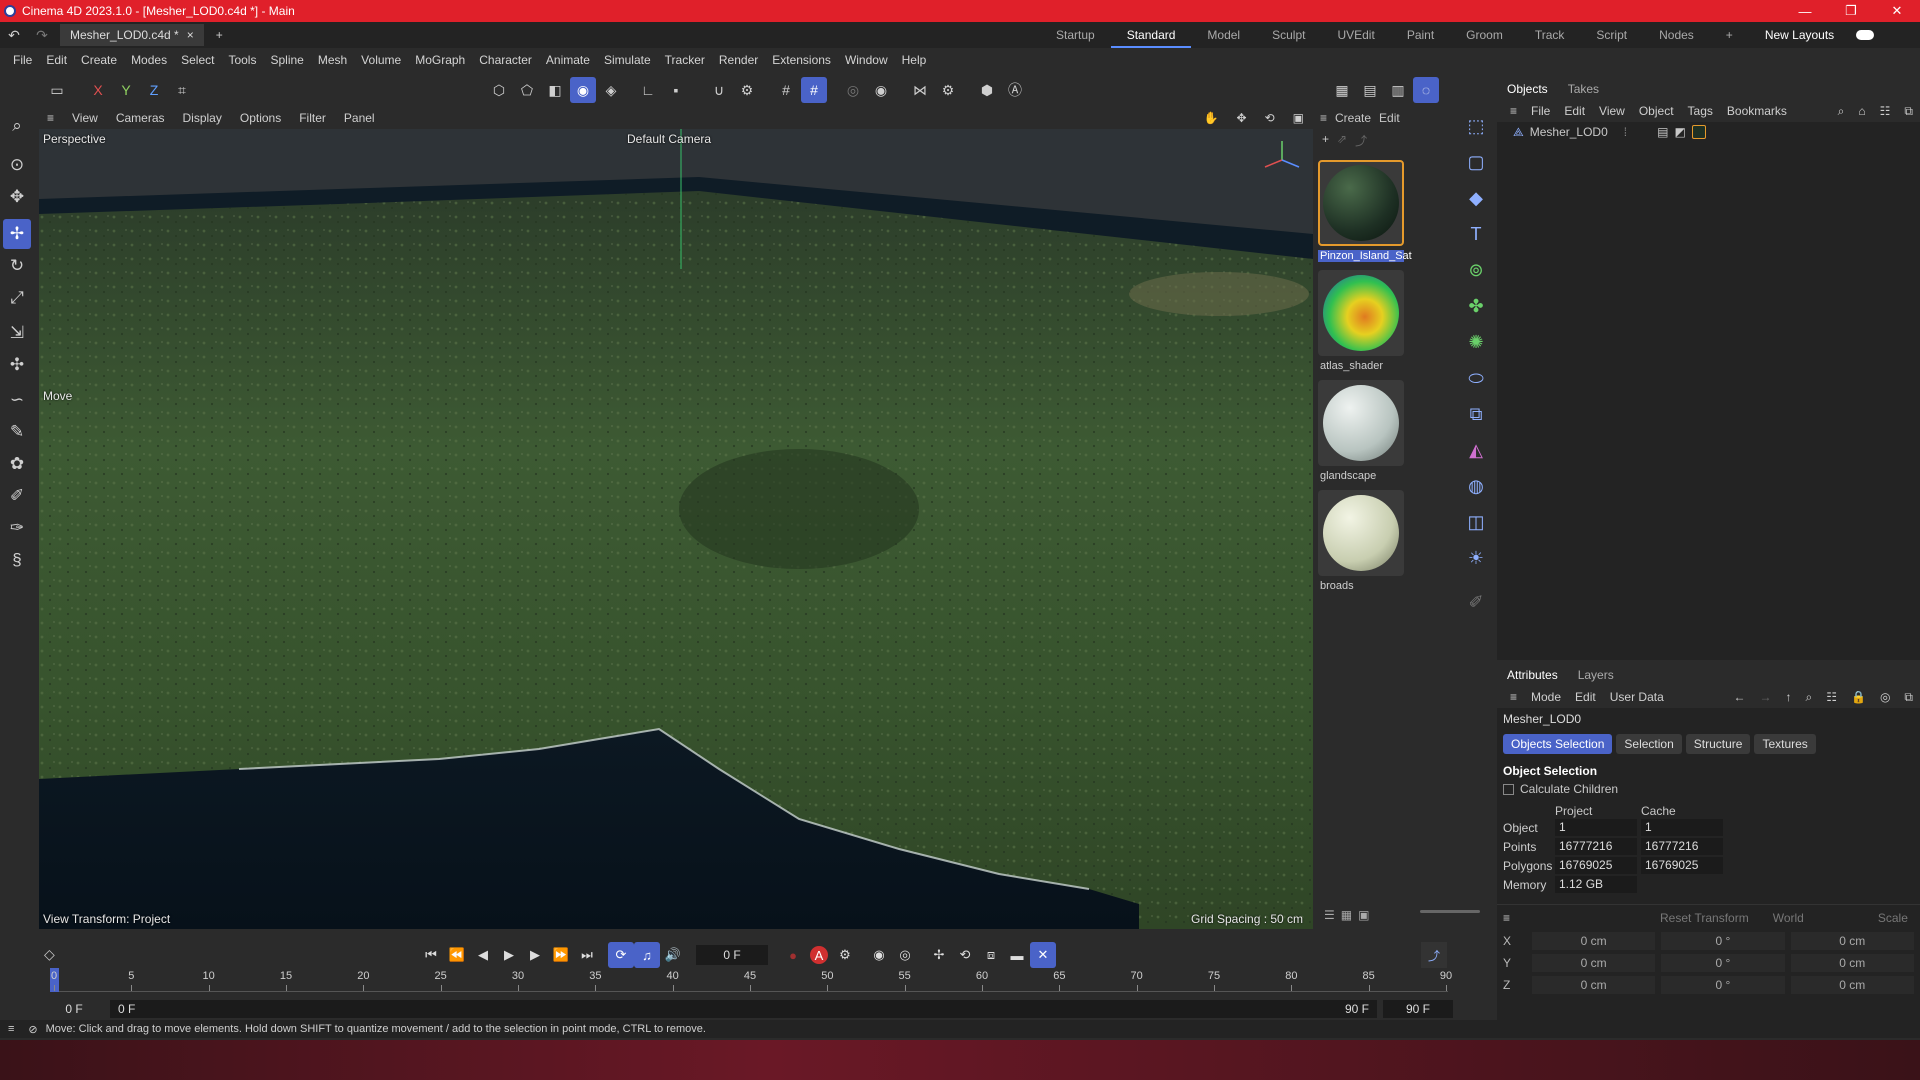 The width and height of the screenshot is (1920, 1080). What do you see at coordinates (1506, 918) in the screenshot?
I see `coordinates-menu-icon: ≡` at bounding box center [1506, 918].